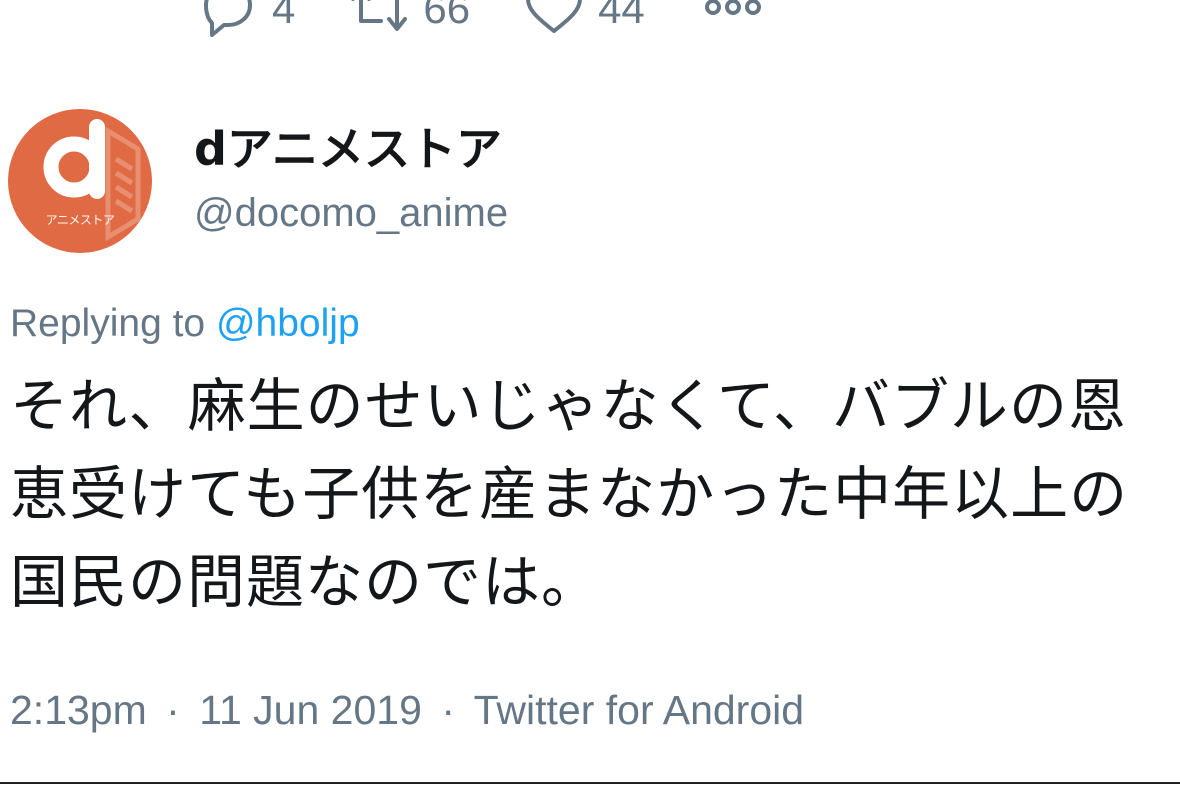 Image resolution: width=1180 pixels, height=788 pixels. Describe the element at coordinates (310, 710) in the screenshot. I see `tweet-date: 11 Jun 2019` at that location.